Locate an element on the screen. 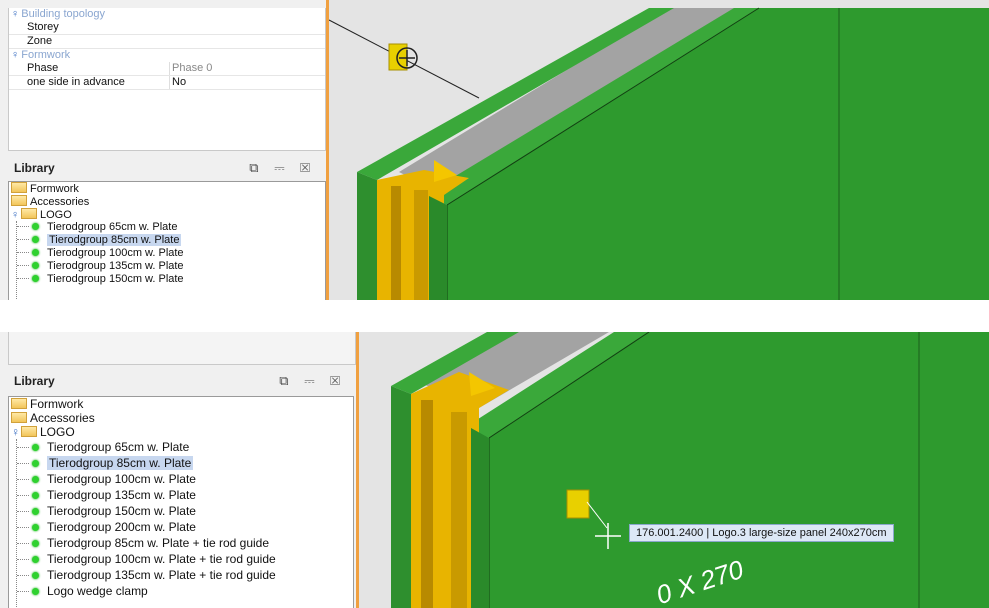 The height and width of the screenshot is (608, 989). property-row-zone: Zone is located at coordinates (167, 42).